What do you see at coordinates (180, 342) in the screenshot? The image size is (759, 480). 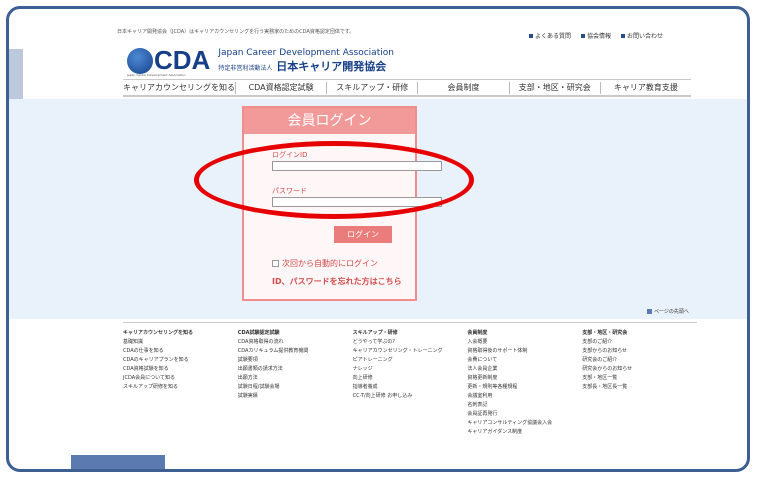 I see `footer-link: 基礎知識` at bounding box center [180, 342].